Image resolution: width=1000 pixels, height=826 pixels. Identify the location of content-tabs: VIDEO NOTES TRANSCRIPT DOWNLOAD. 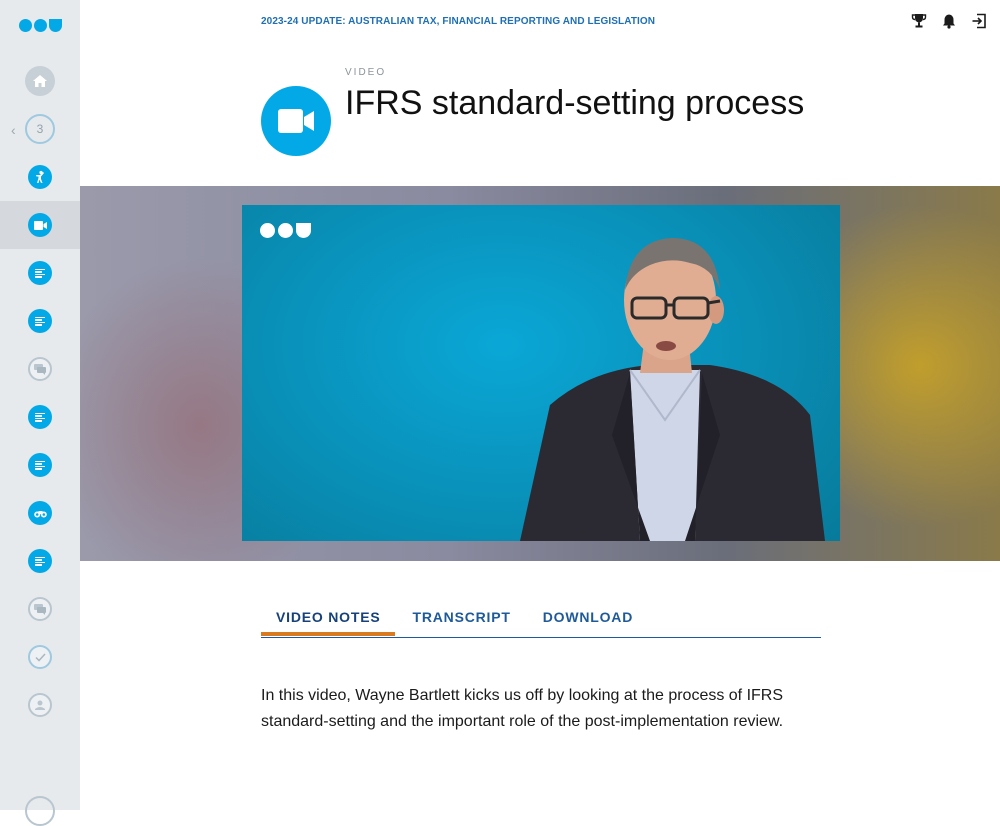
(541, 621).